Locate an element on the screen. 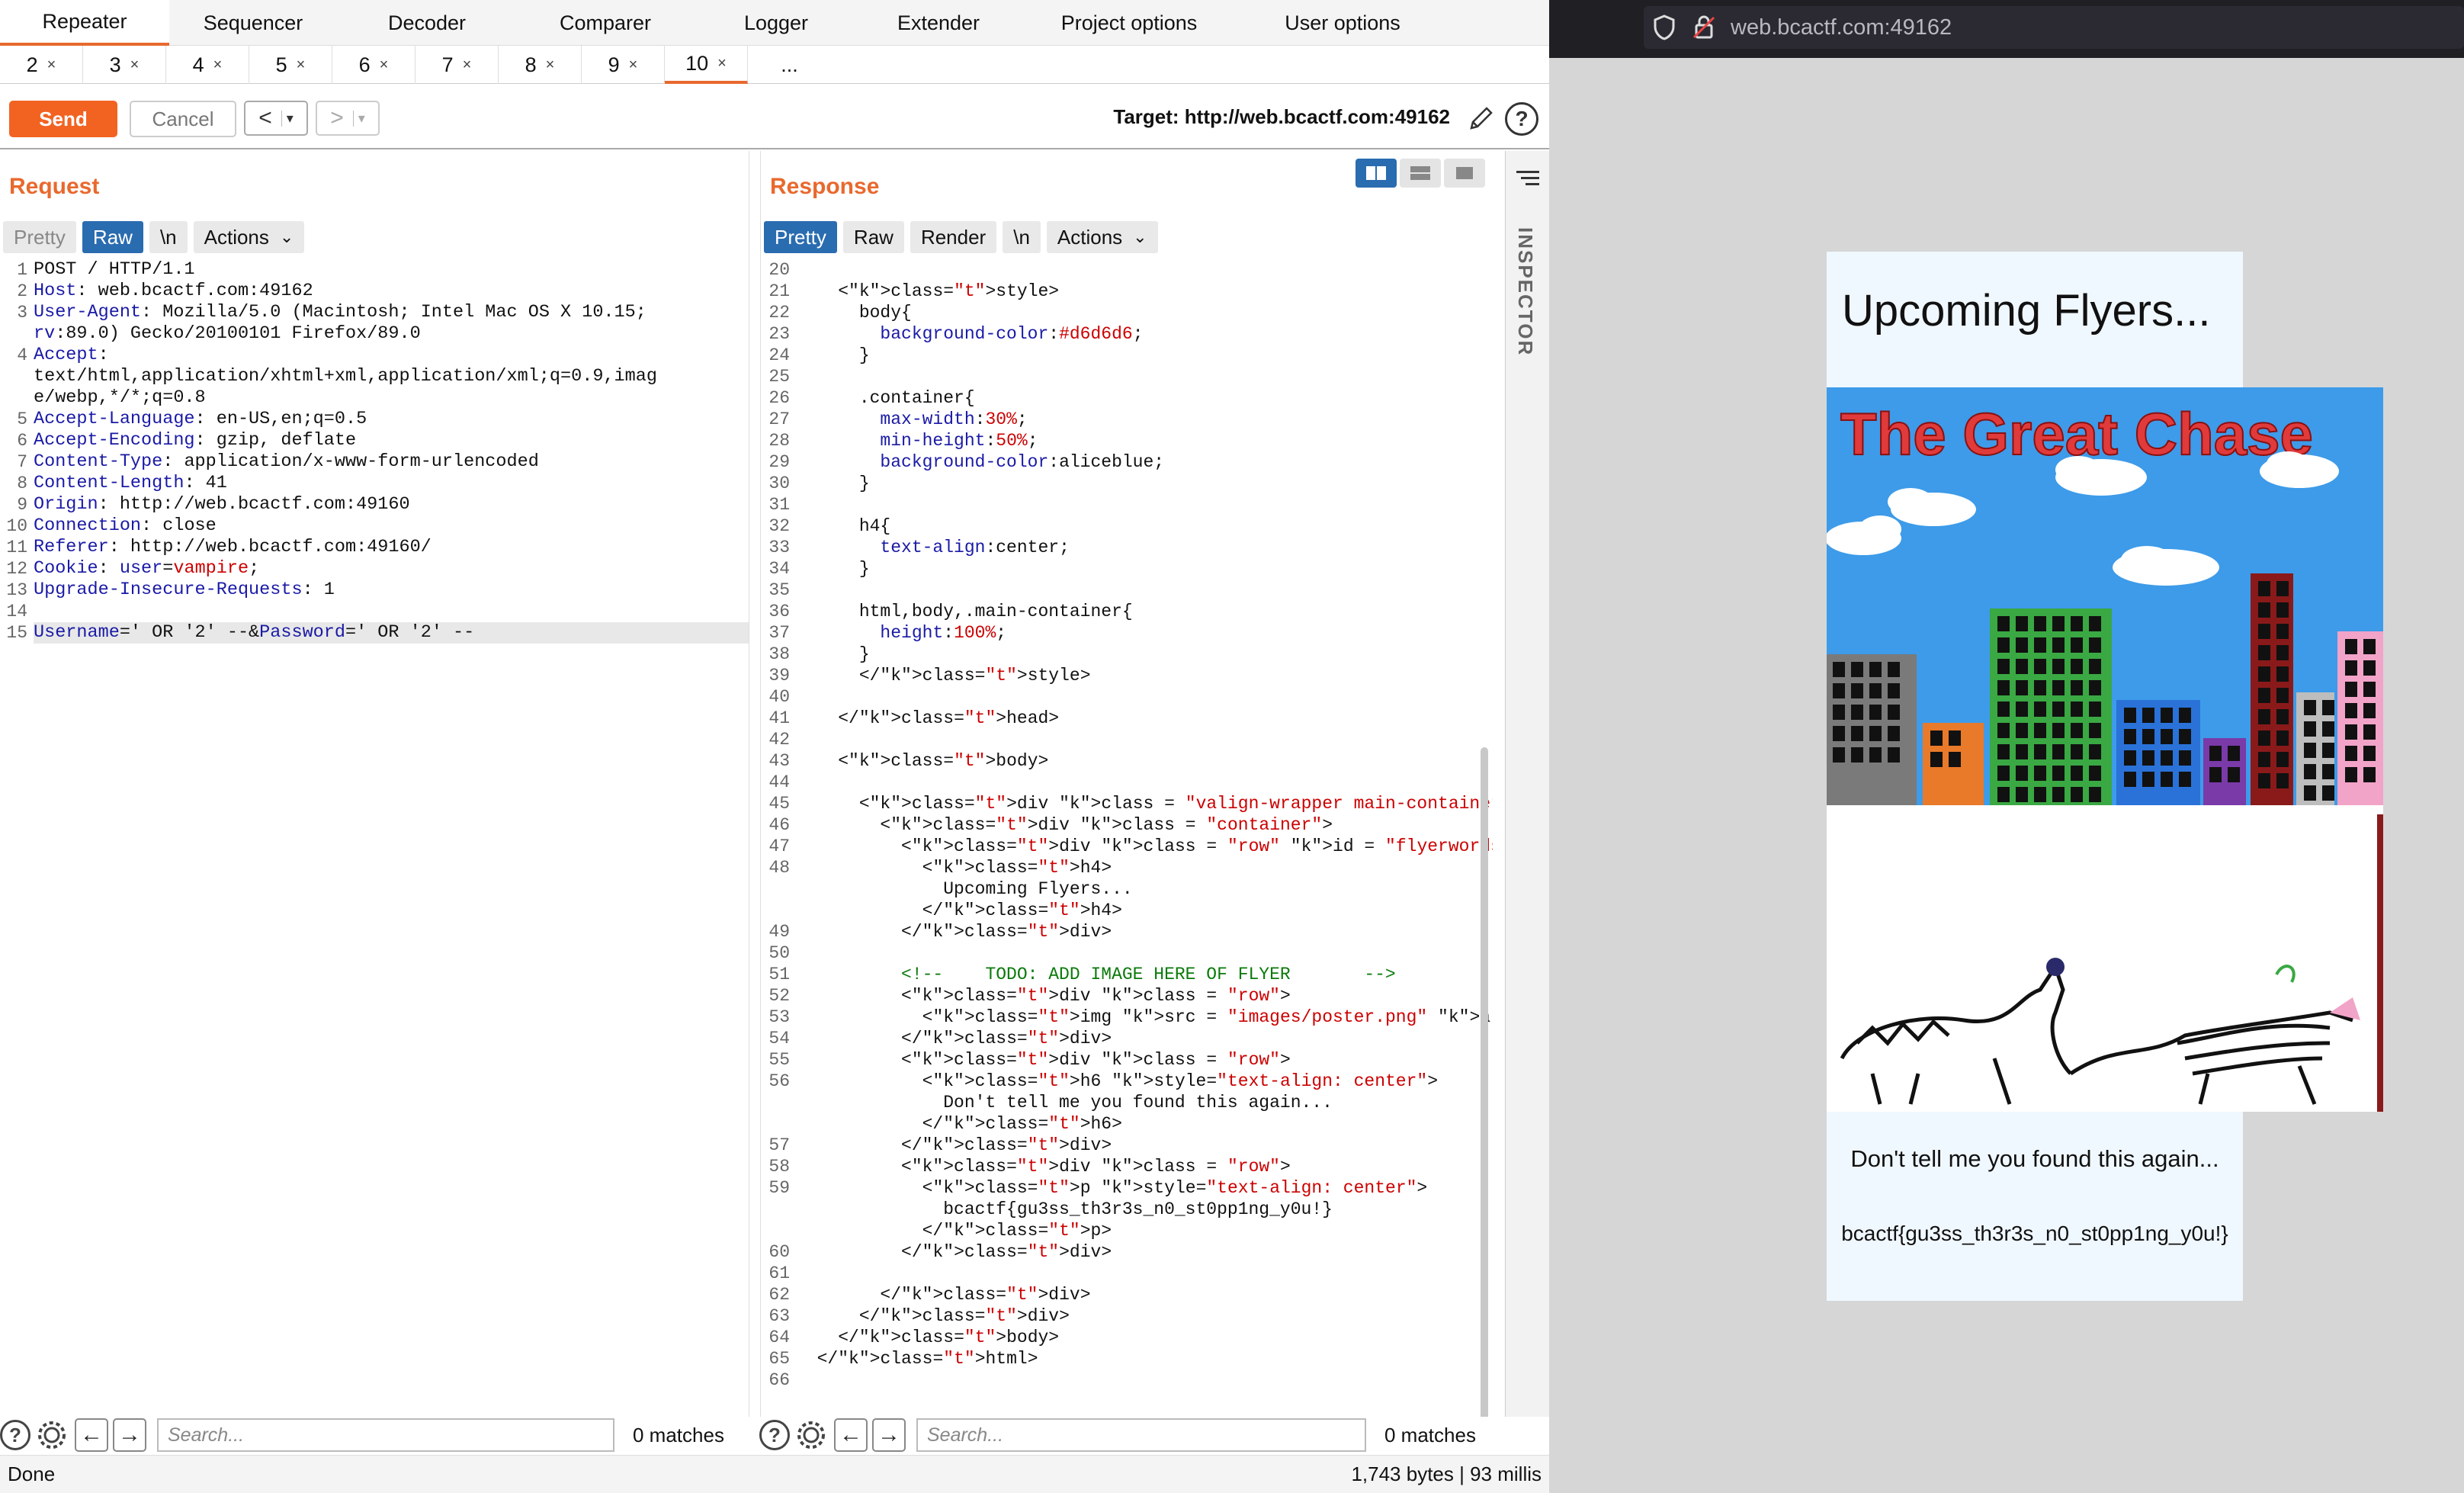  tabbed-view-icon is located at coordinates (1465, 173).